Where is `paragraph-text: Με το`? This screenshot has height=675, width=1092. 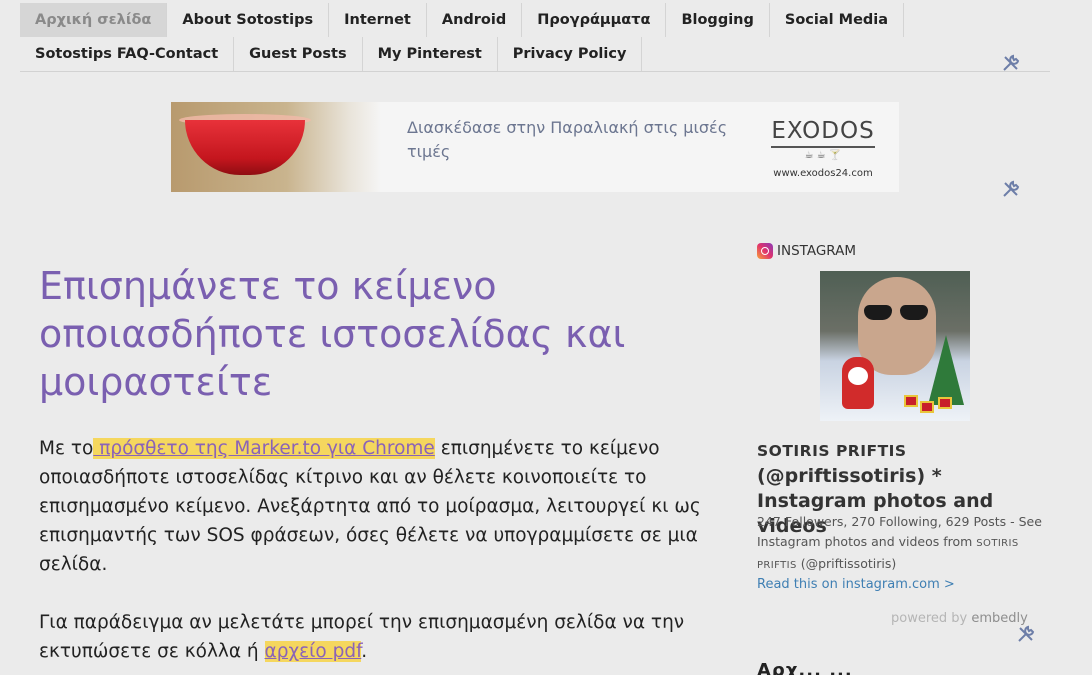 paragraph-text: Με το is located at coordinates (66, 448).